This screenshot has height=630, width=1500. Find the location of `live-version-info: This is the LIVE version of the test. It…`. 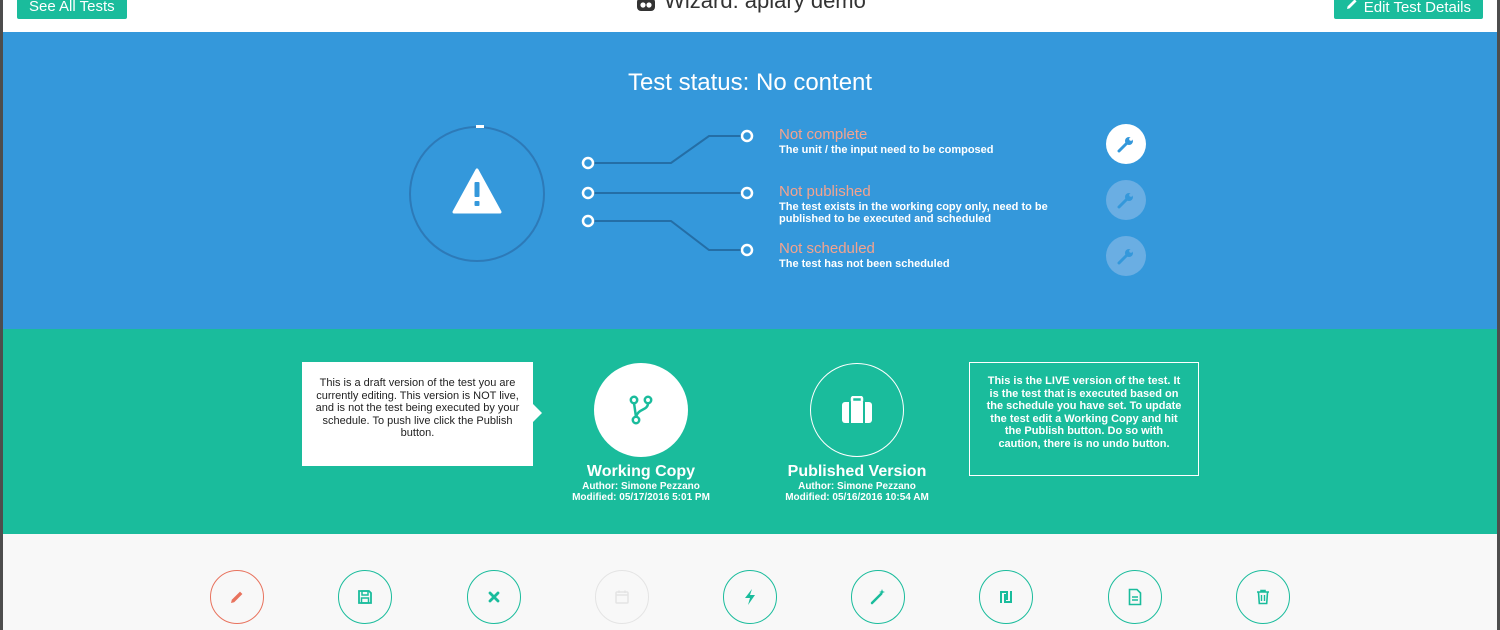

live-version-info: This is the LIVE version of the test. It… is located at coordinates (1084, 419).